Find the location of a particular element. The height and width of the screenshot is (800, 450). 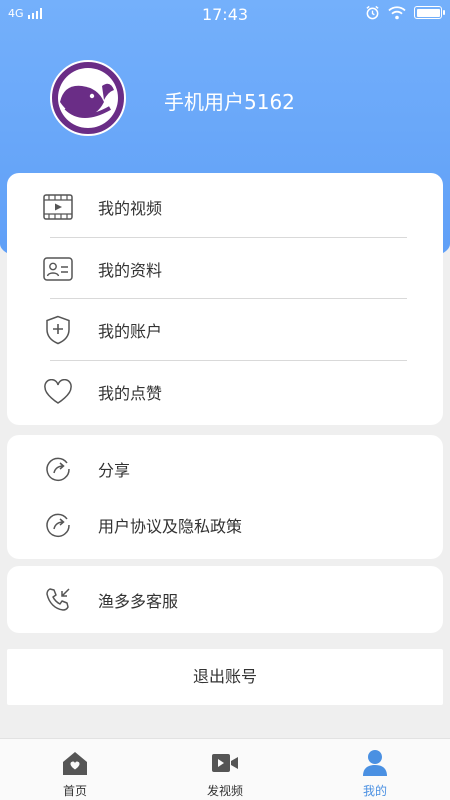

menu-item-label: 我的资料 is located at coordinates (130, 270).